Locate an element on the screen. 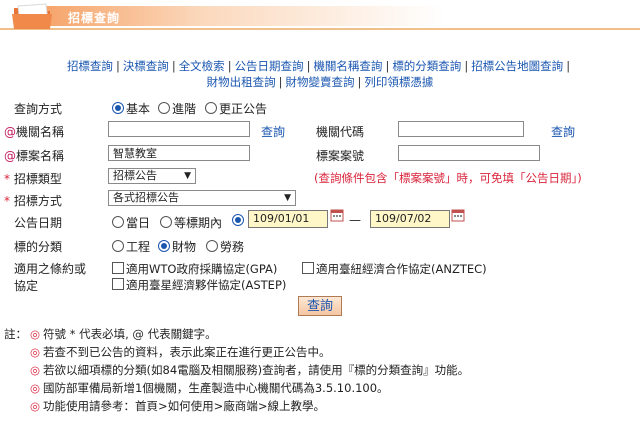  agency-name-lookup-link: 查詢 is located at coordinates (273, 131).